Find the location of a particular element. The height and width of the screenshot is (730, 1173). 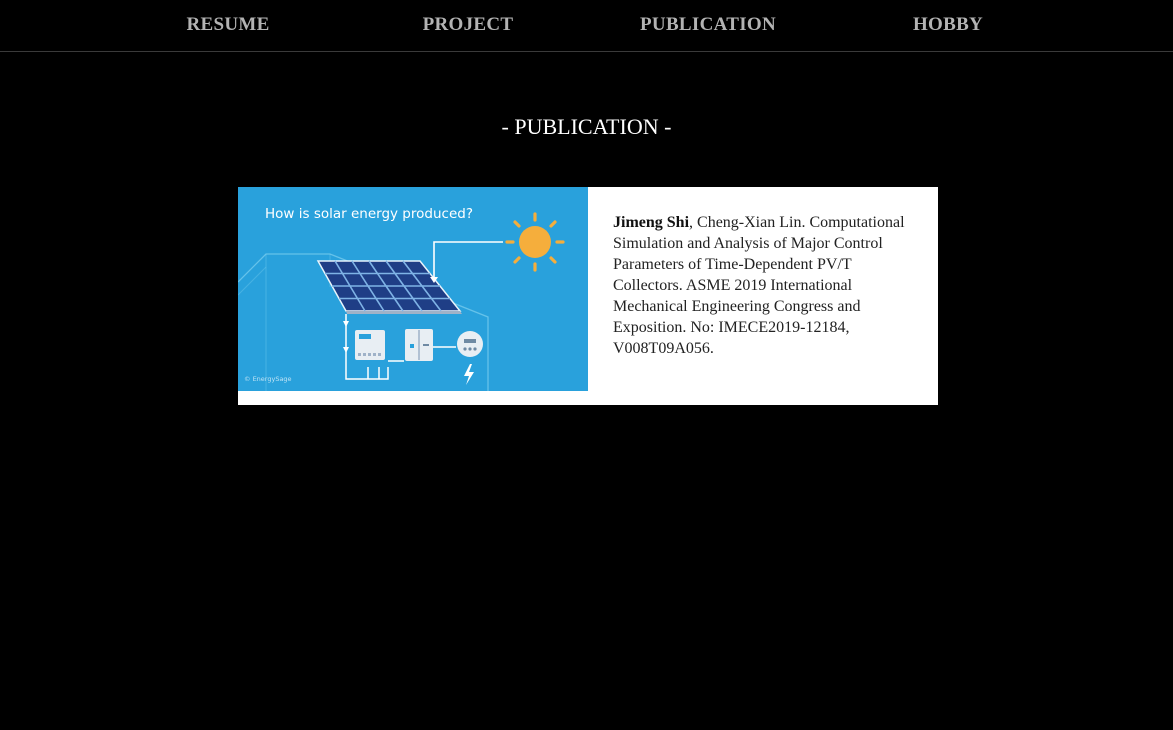

publication-author-bold: Jimeng Shi is located at coordinates (651, 222).